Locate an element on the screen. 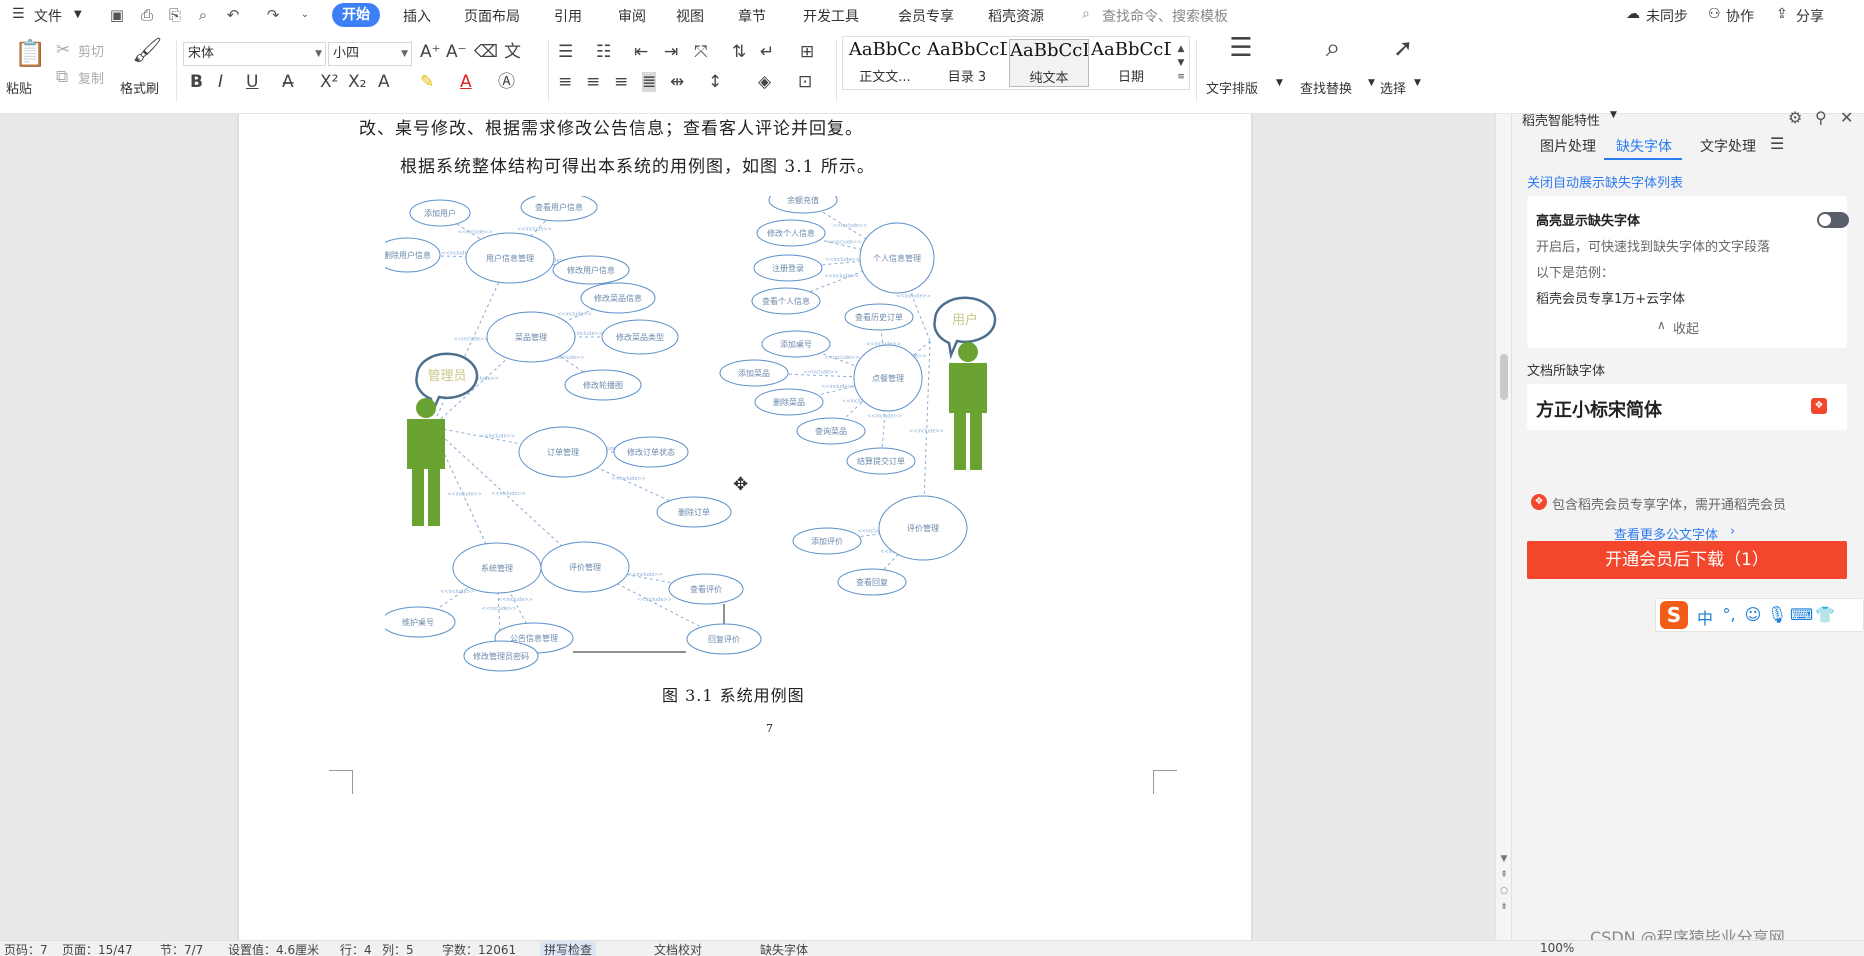 The height and width of the screenshot is (956, 1864). superscript-icon: X² is located at coordinates (329, 82).